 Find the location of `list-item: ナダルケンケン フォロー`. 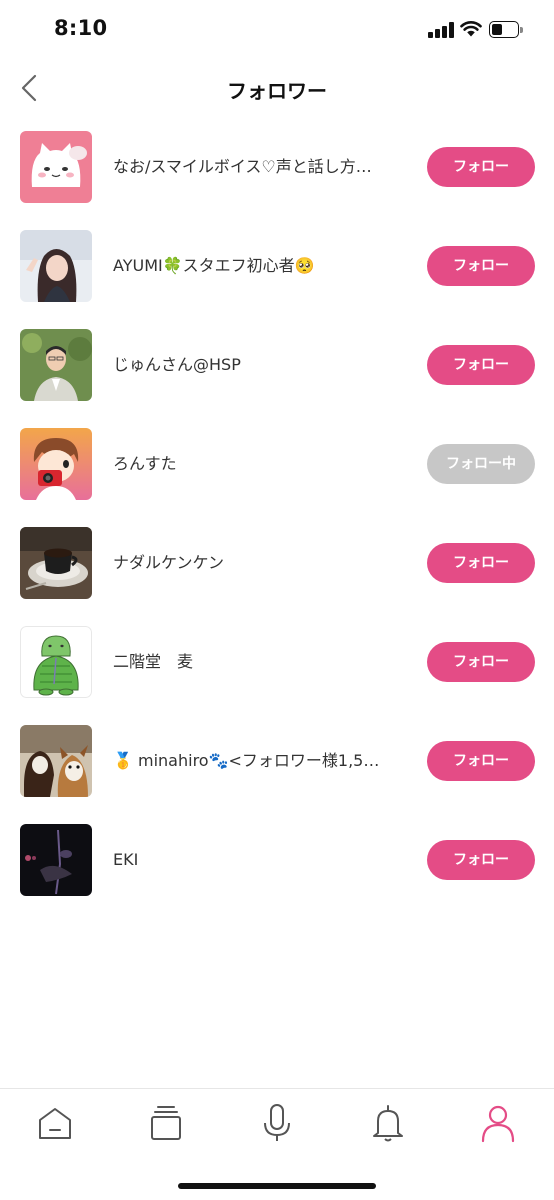

list-item: ナダルケンケン フォロー is located at coordinates (277, 563).